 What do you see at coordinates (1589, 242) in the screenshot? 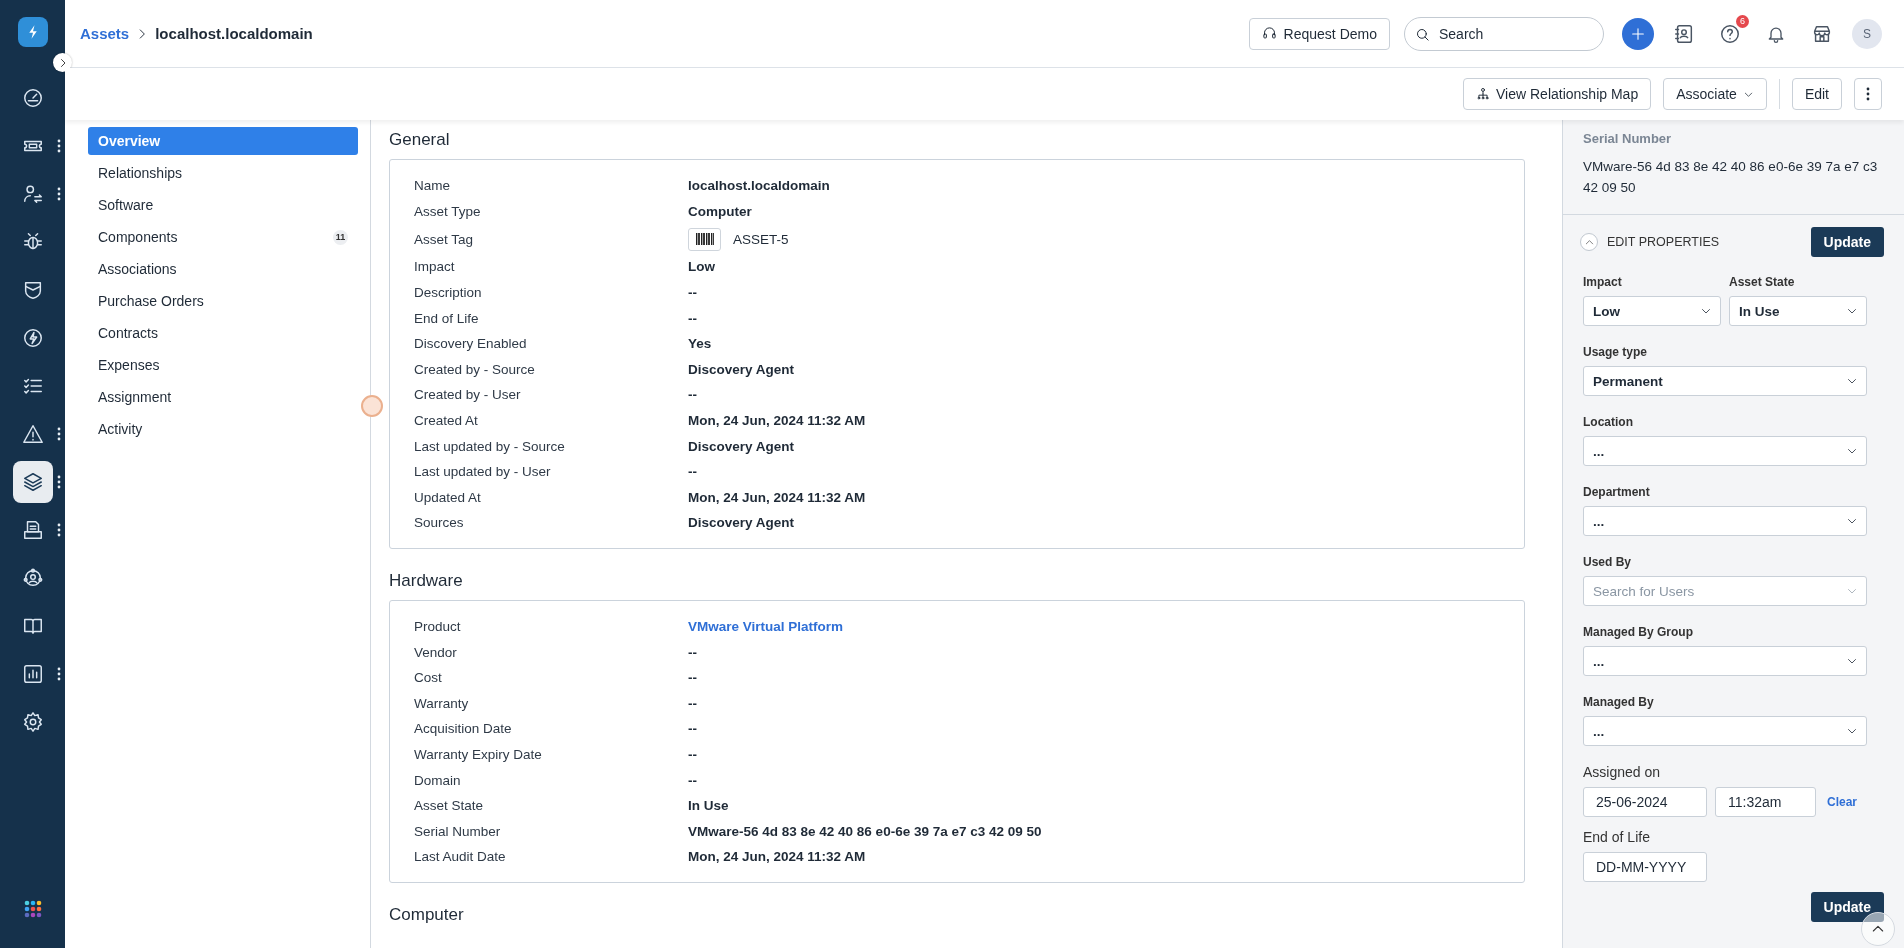
I see `collapse-toggle` at bounding box center [1589, 242].